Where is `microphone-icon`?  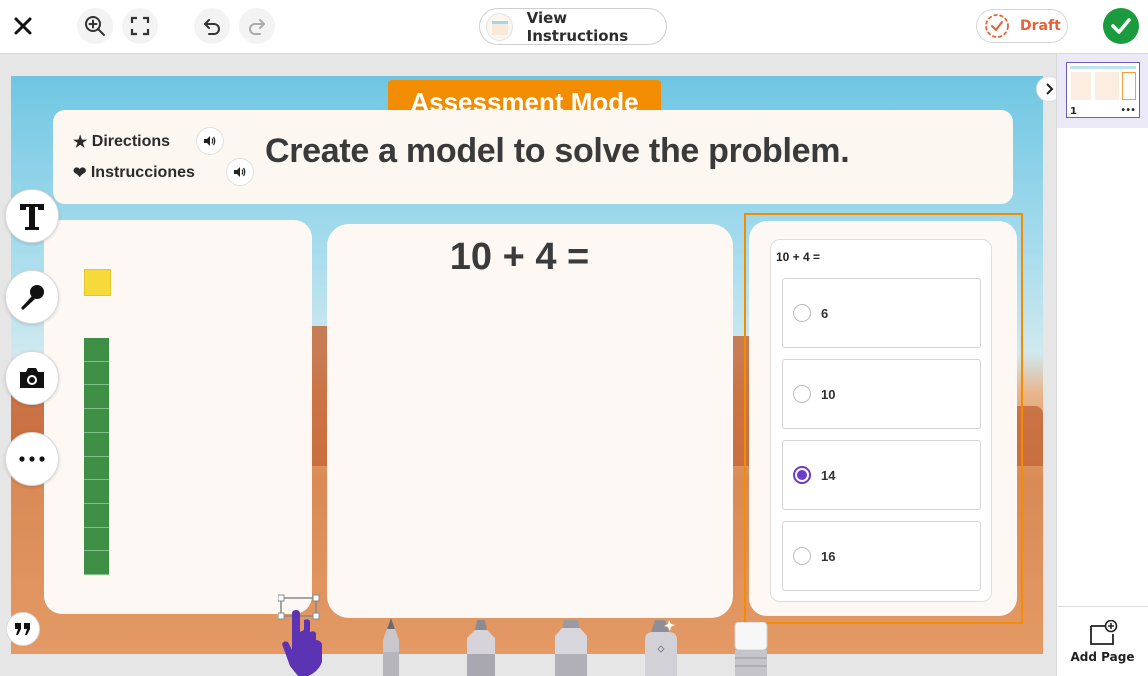 microphone-icon is located at coordinates (32, 297).